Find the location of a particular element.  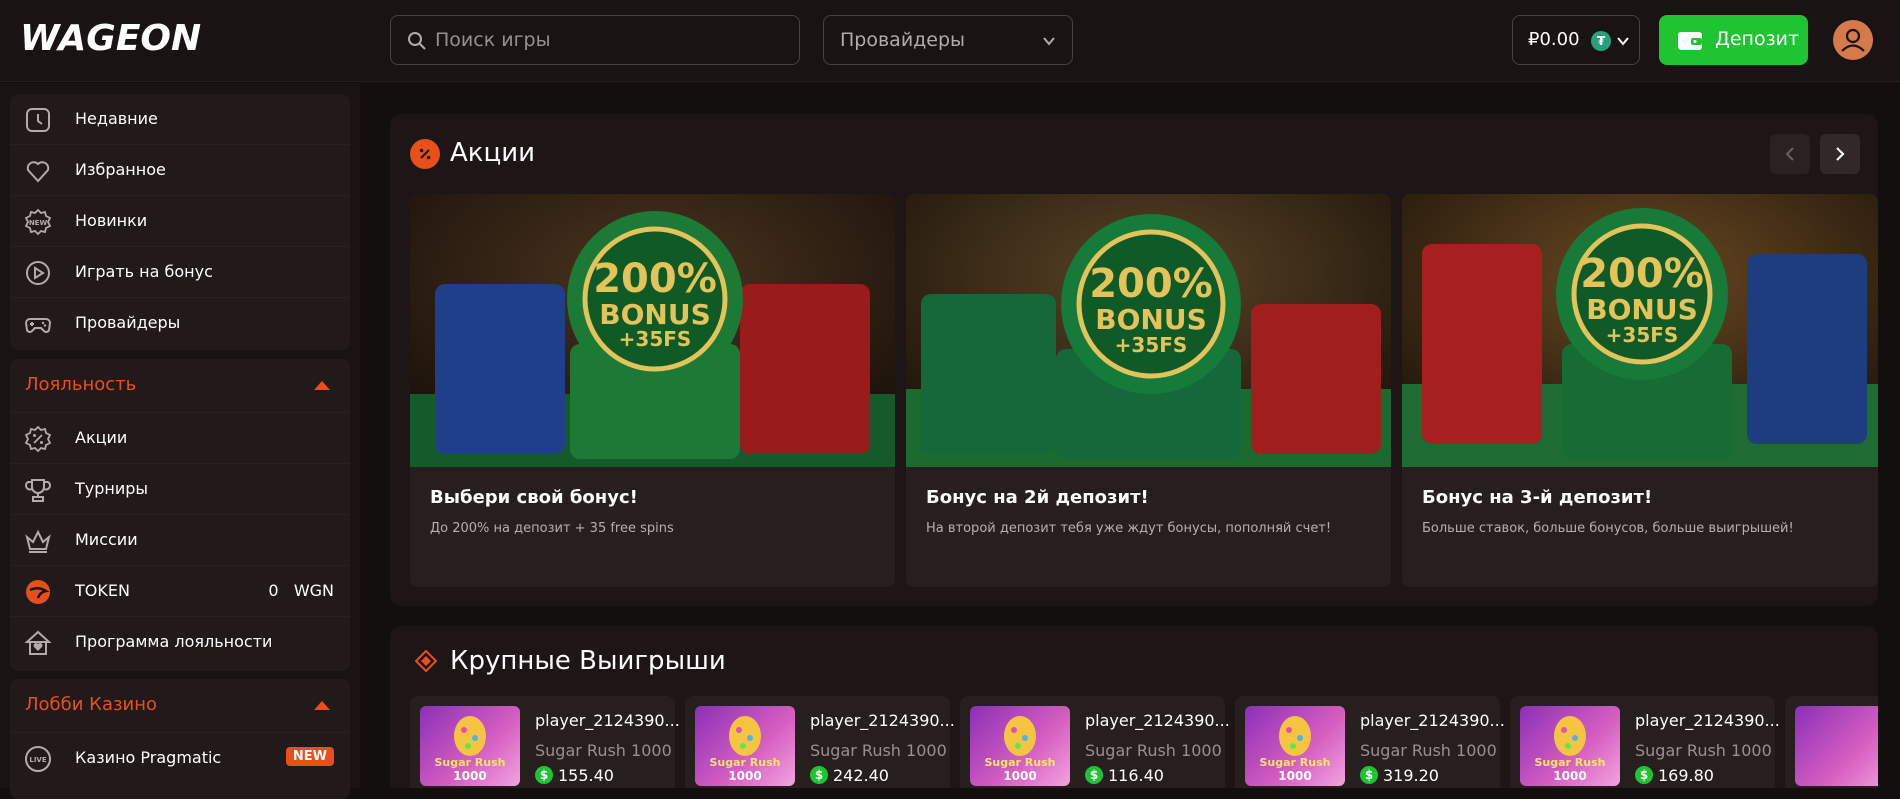

section-title: Лобби Казино is located at coordinates (91, 704).